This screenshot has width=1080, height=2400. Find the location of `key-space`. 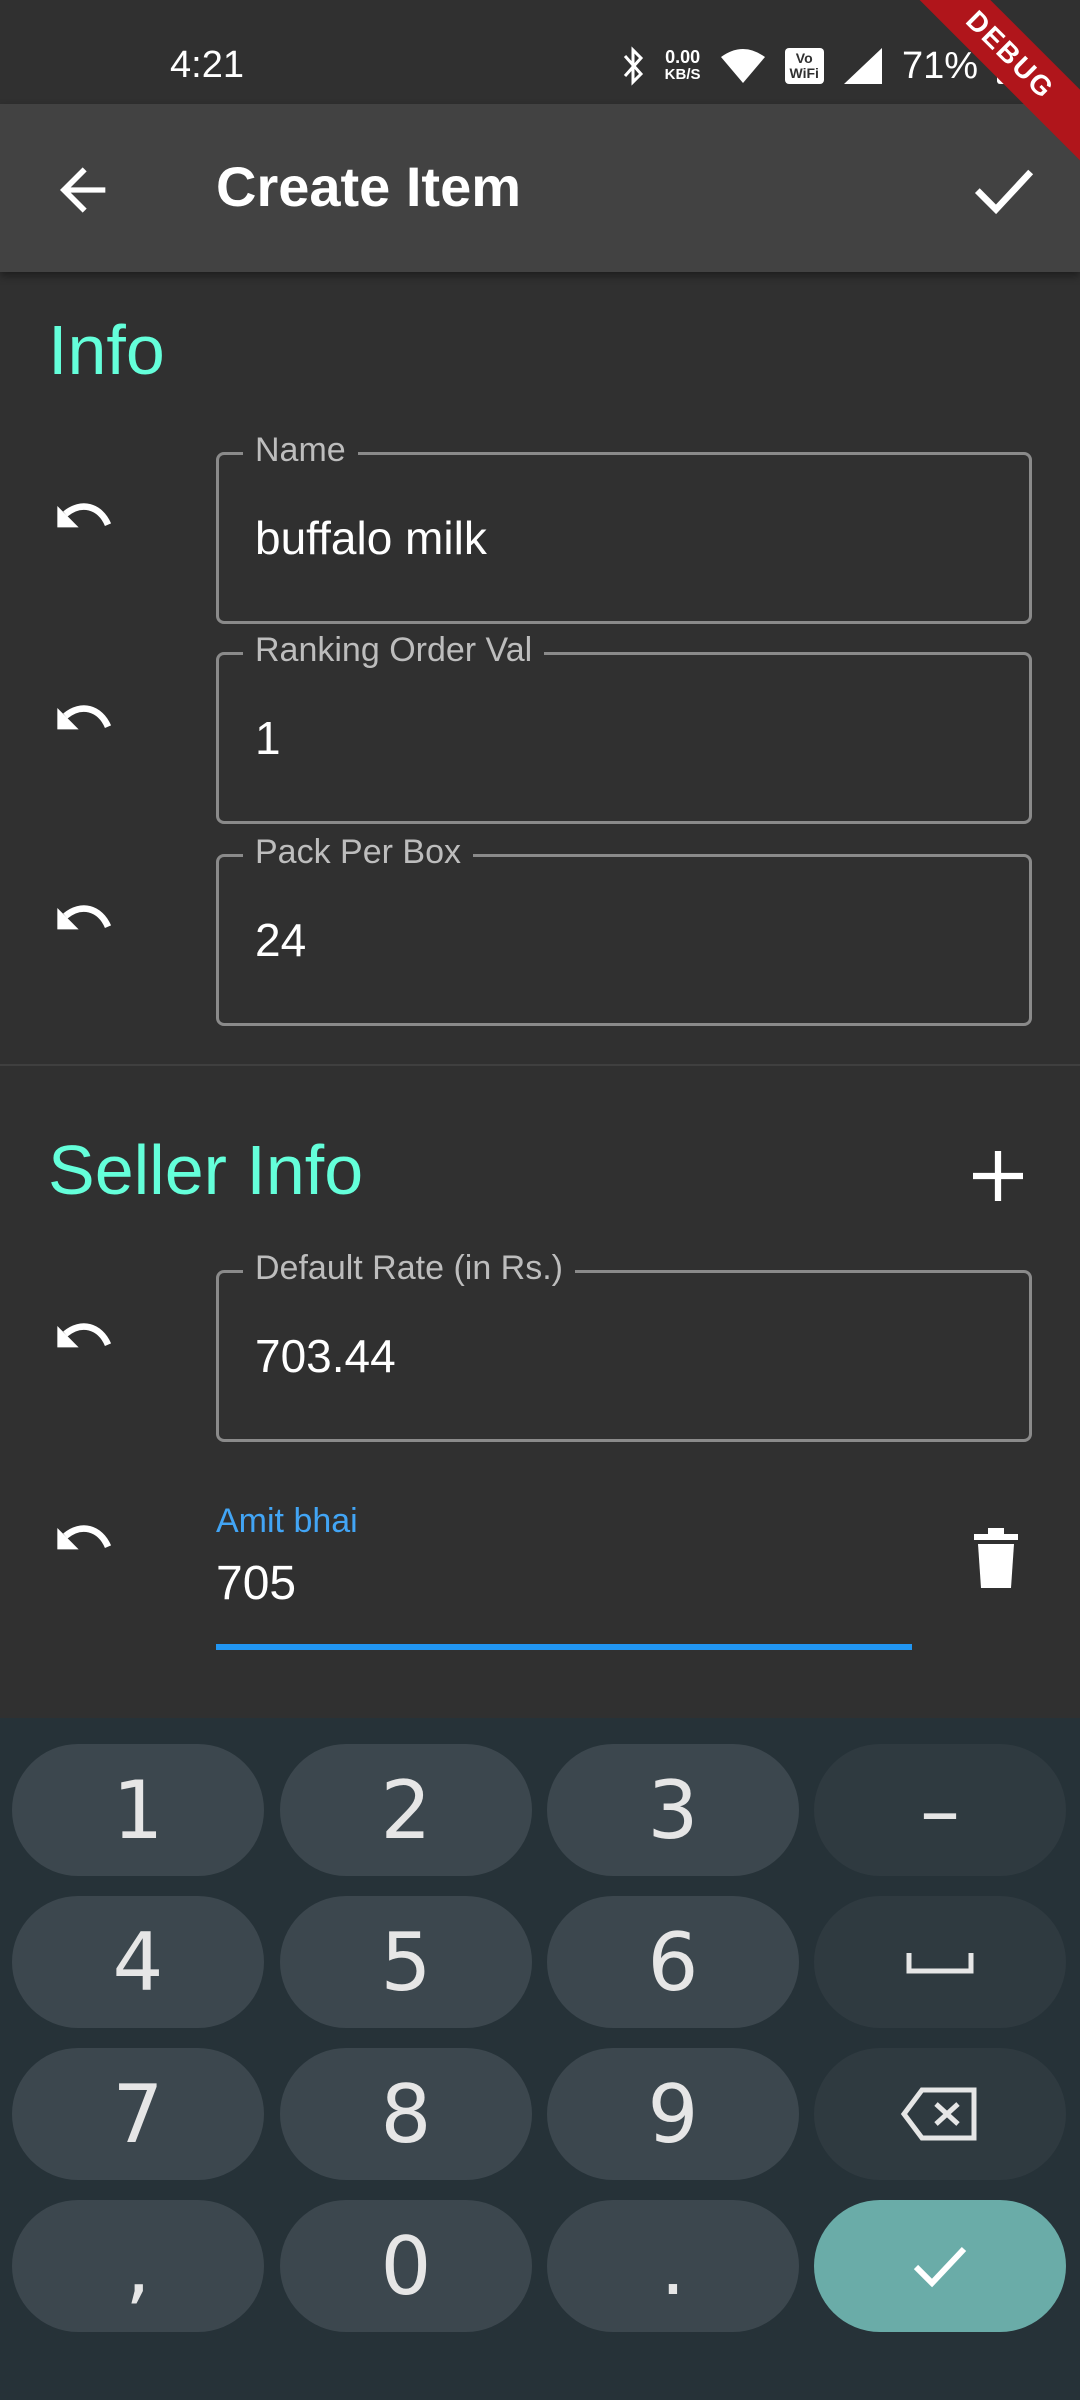

key-space is located at coordinates (940, 1962).